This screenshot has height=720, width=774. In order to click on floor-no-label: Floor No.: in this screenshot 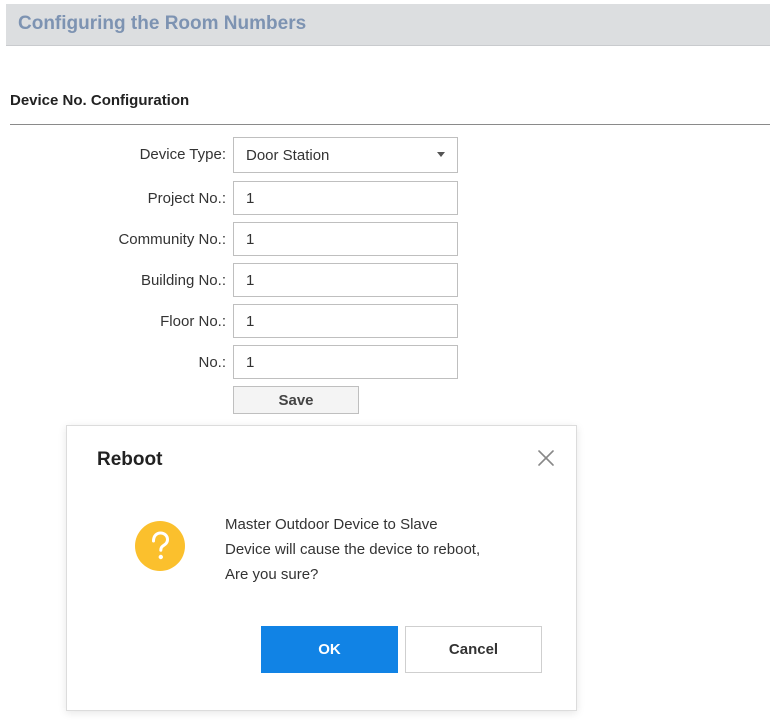, I will do `click(193, 321)`.